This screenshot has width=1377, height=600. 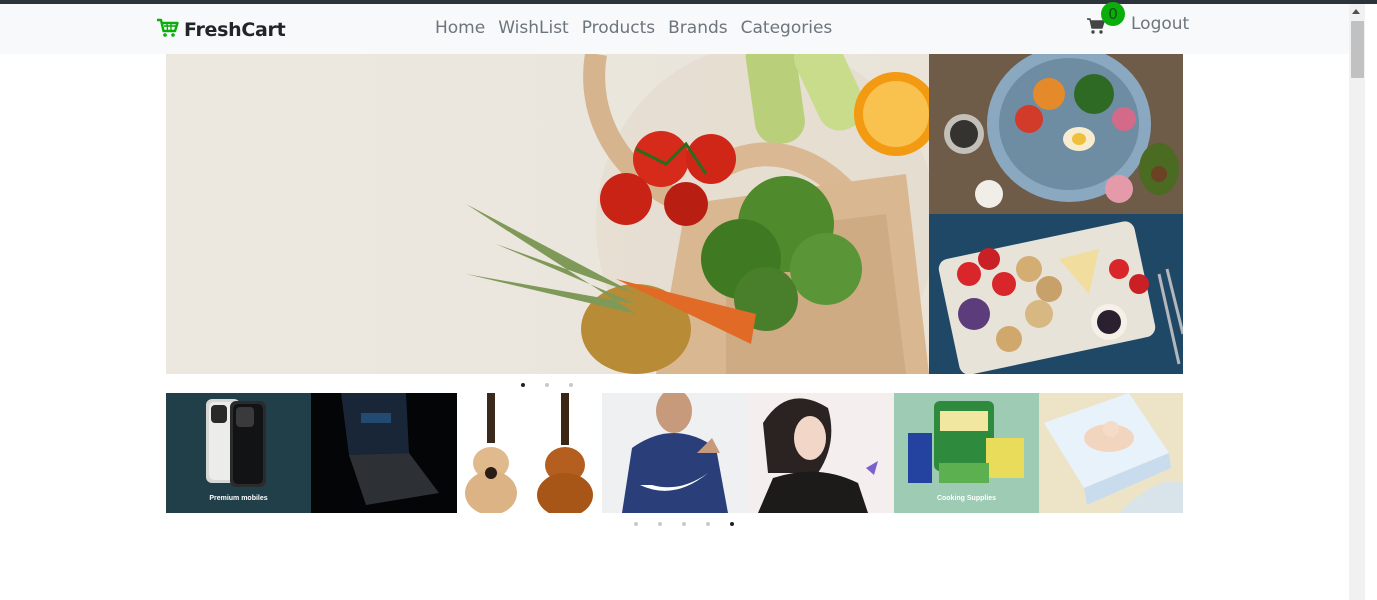 What do you see at coordinates (1356, 11) in the screenshot?
I see `scroll-up-arrow-icon` at bounding box center [1356, 11].